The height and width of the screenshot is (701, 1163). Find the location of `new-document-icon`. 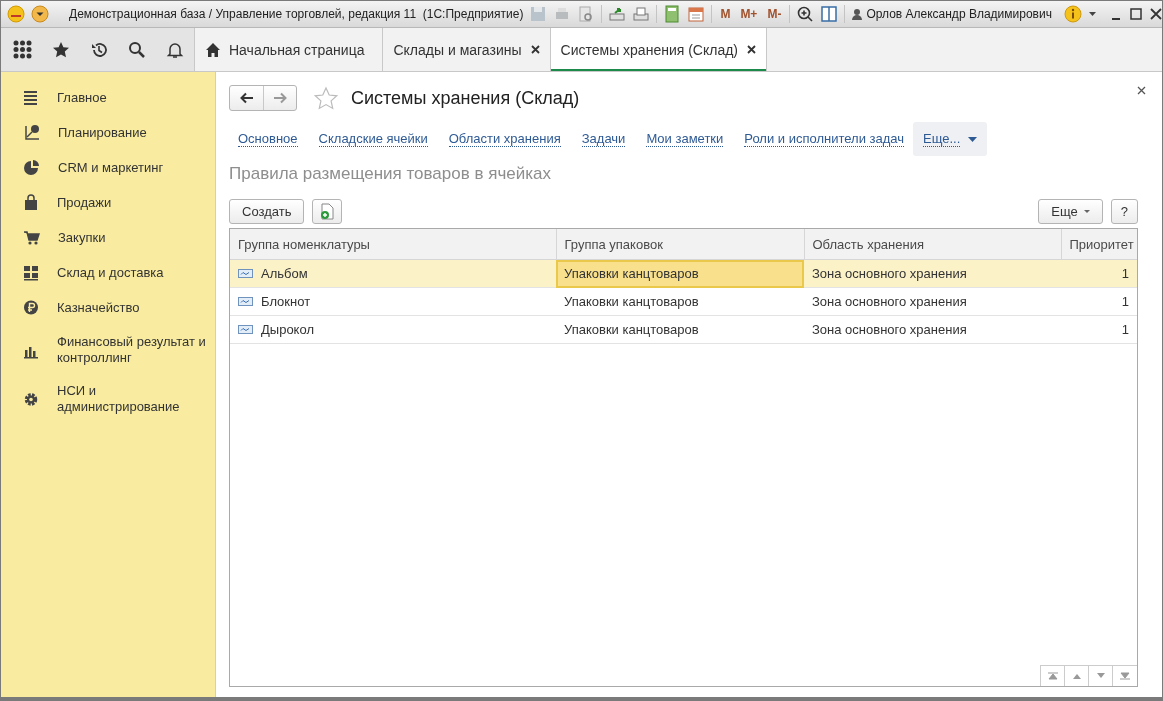

new-document-icon is located at coordinates (327, 211).